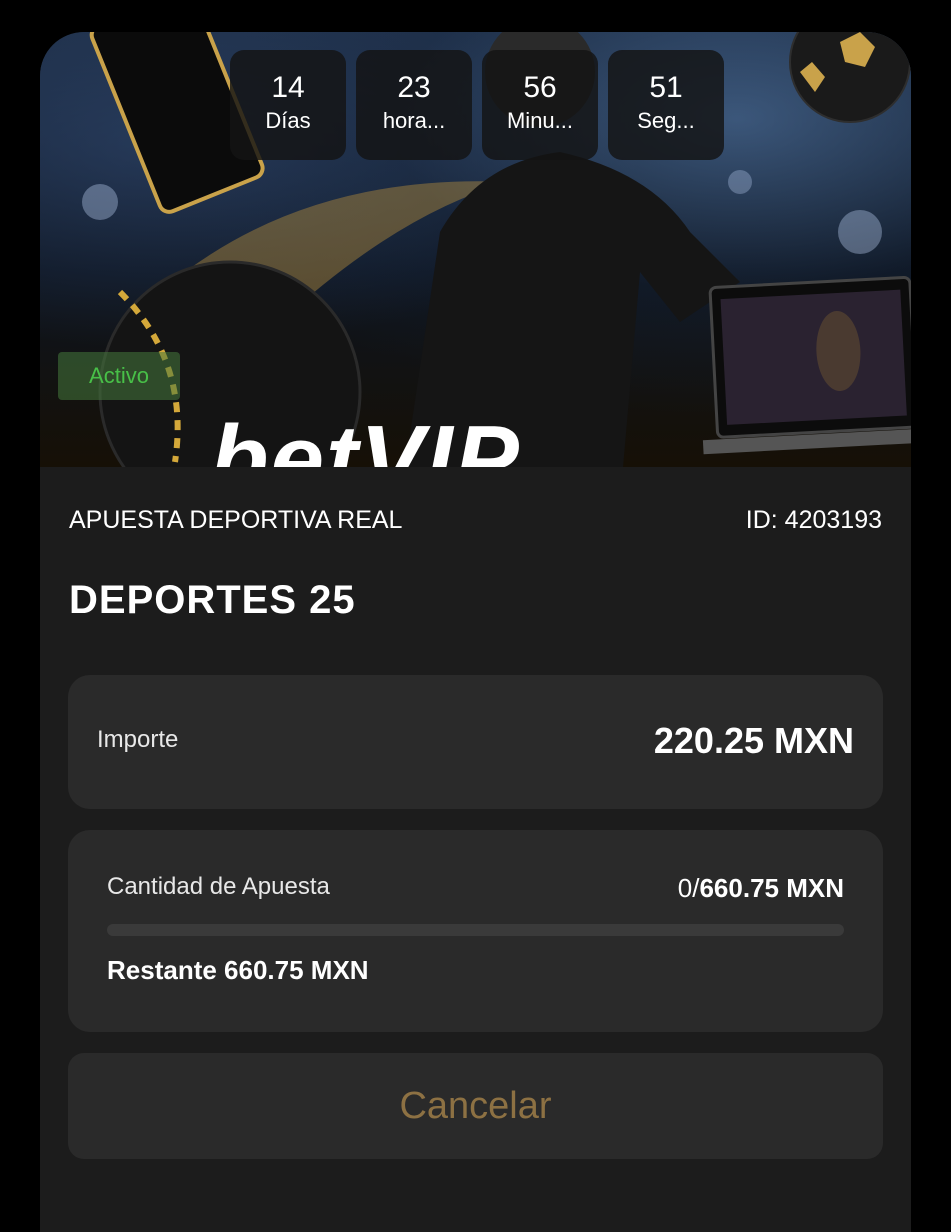 The height and width of the screenshot is (1232, 951). Describe the element at coordinates (414, 87) in the screenshot. I see `countdown-hours-value: 23` at that location.